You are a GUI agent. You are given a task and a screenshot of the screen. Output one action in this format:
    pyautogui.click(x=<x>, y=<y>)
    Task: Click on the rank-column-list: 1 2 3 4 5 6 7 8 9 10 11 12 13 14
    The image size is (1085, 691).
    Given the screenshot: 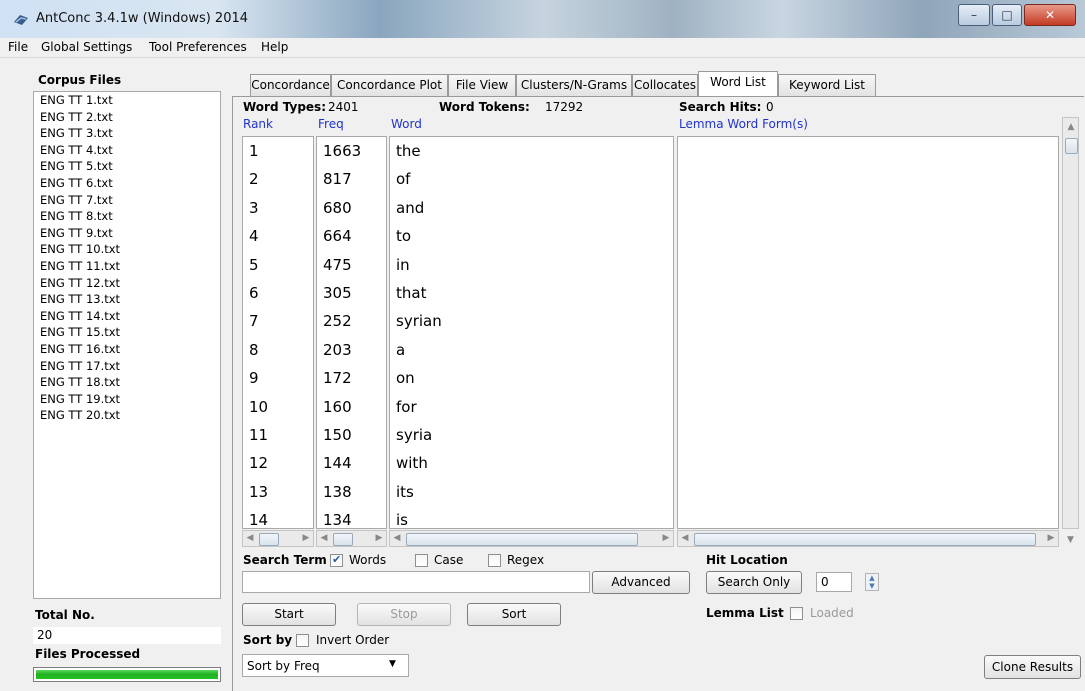 What is the action you would take?
    pyautogui.click(x=278, y=332)
    